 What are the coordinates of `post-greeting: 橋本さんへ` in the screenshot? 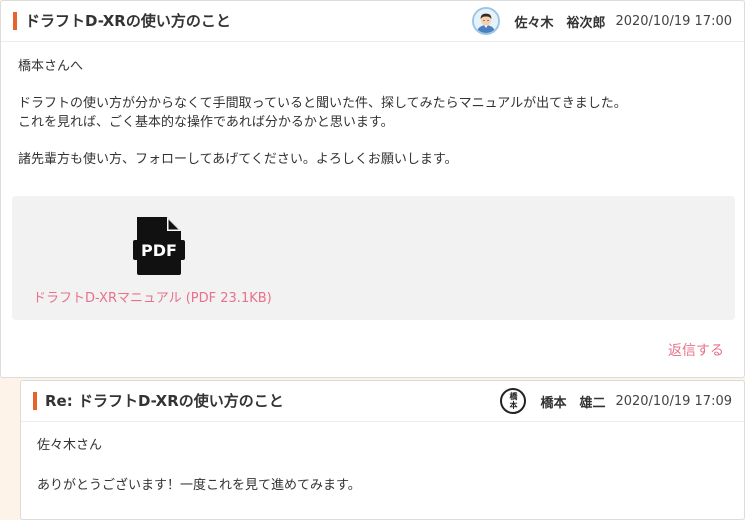 It's located at (51, 66).